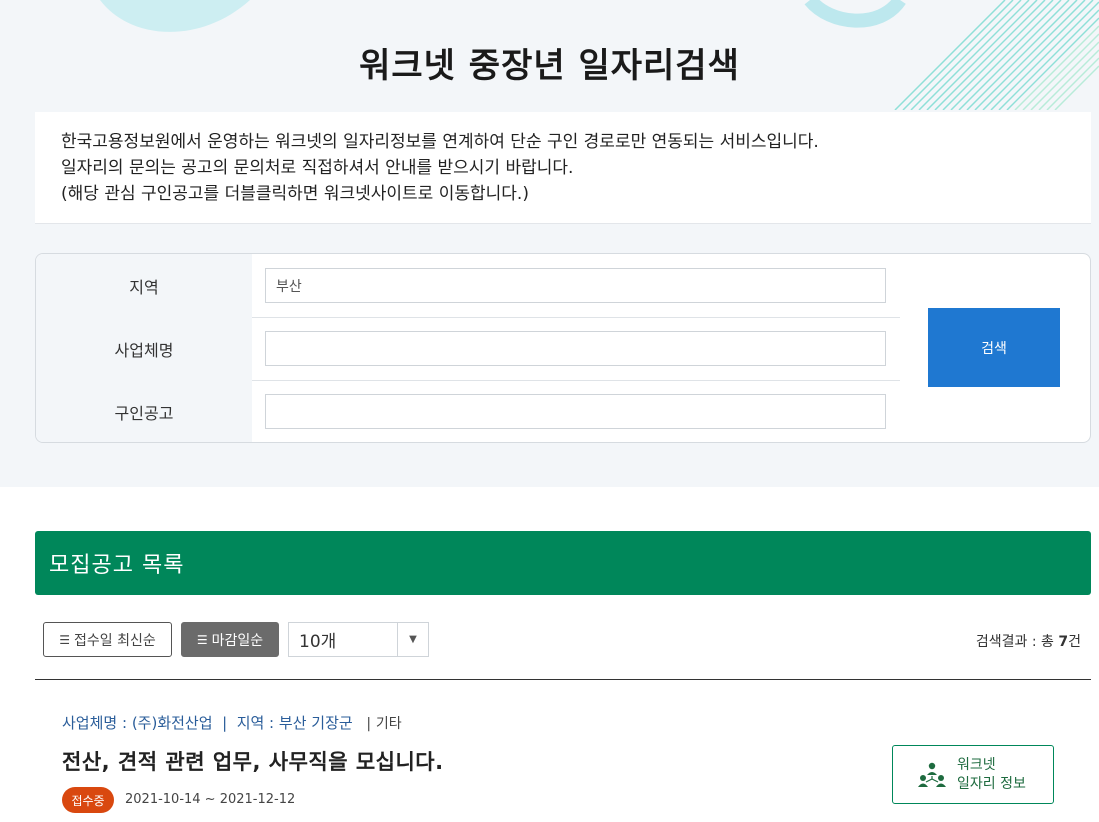 This screenshot has height=822, width=1099. What do you see at coordinates (575, 348) in the screenshot?
I see `company-input` at bounding box center [575, 348].